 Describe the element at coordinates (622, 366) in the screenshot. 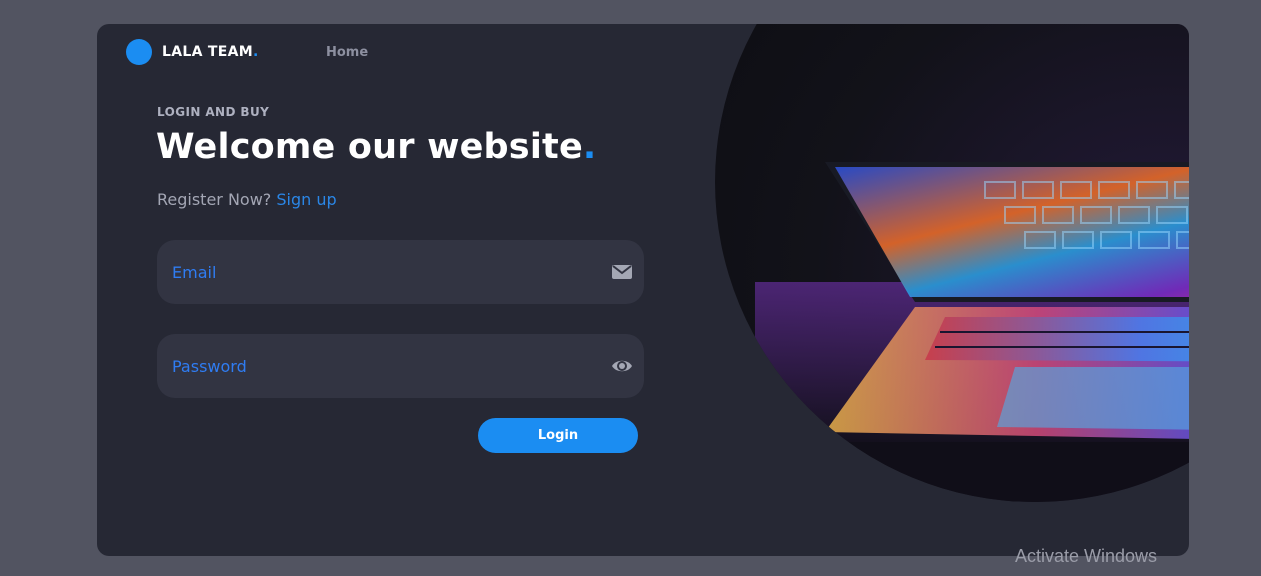

I see `eye-icon` at that location.